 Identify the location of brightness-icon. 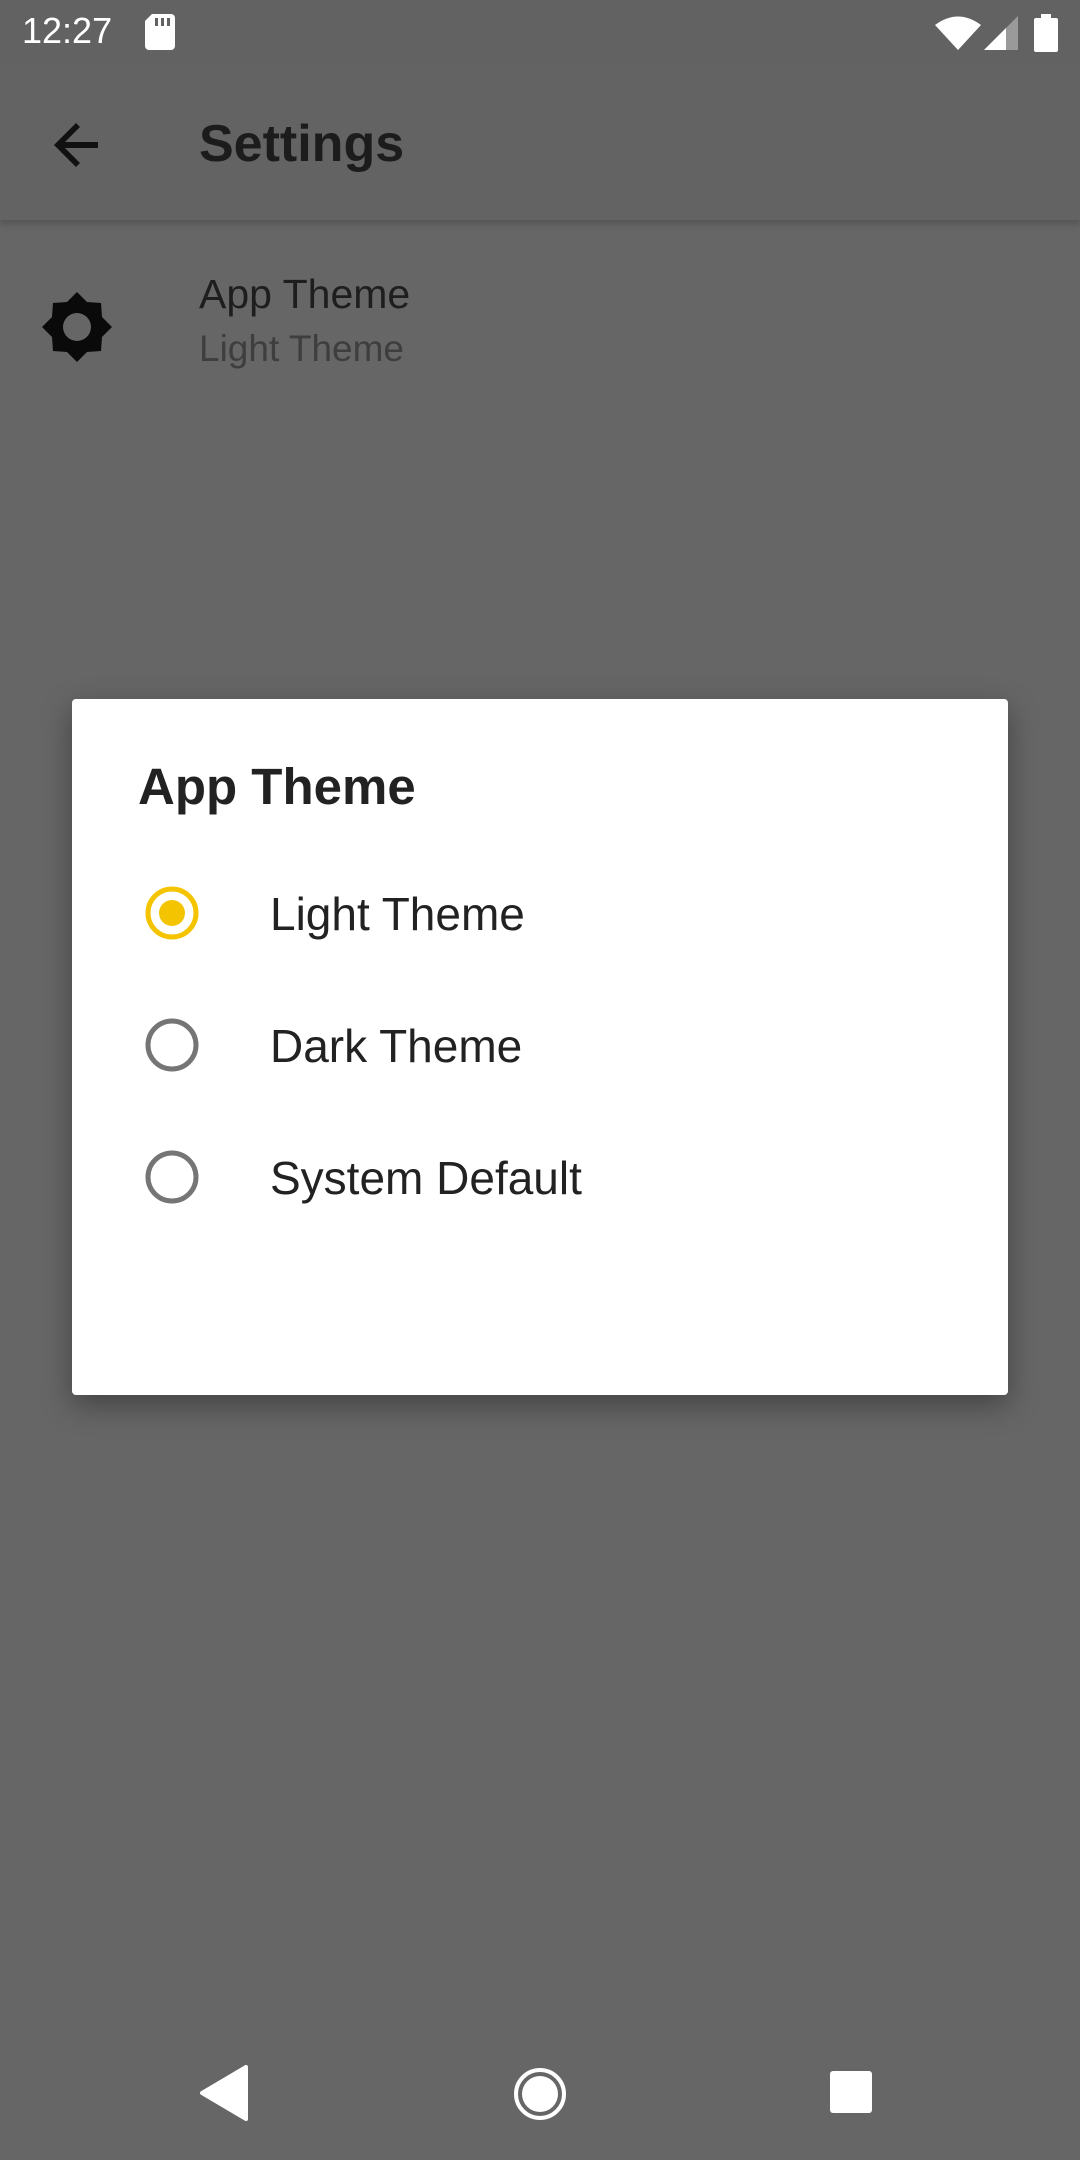
(77, 327).